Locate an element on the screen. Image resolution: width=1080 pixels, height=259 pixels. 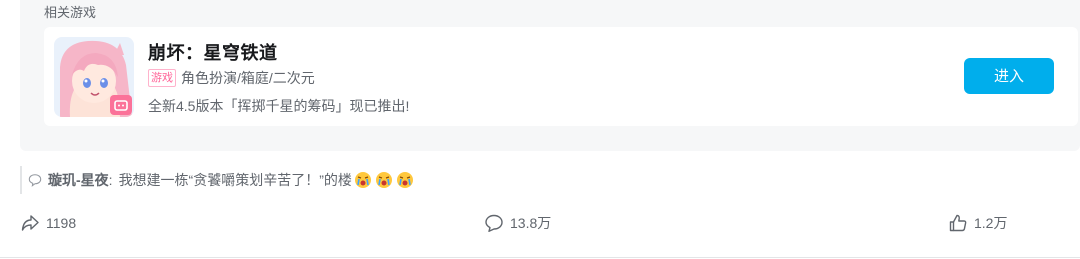
game-description: 全新4.5版本「挥掷千星的筹码」现已推出! is located at coordinates (279, 106).